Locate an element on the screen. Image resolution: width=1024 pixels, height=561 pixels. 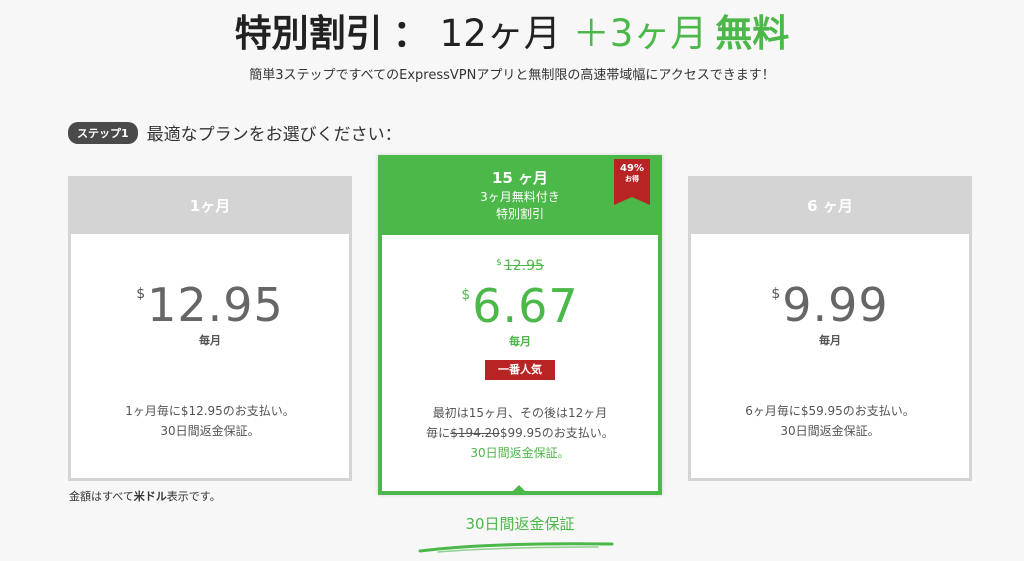
discount-ribbon: 49% お得 is located at coordinates (632, 182).